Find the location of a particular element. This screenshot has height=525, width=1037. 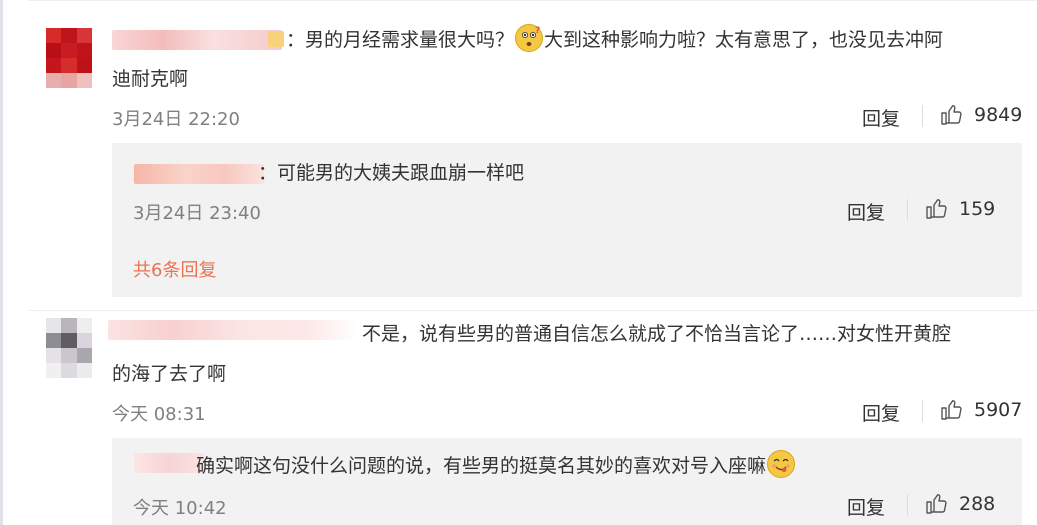

comment-text-part1: 男的月经需求量很大吗？ is located at coordinates (410, 40).